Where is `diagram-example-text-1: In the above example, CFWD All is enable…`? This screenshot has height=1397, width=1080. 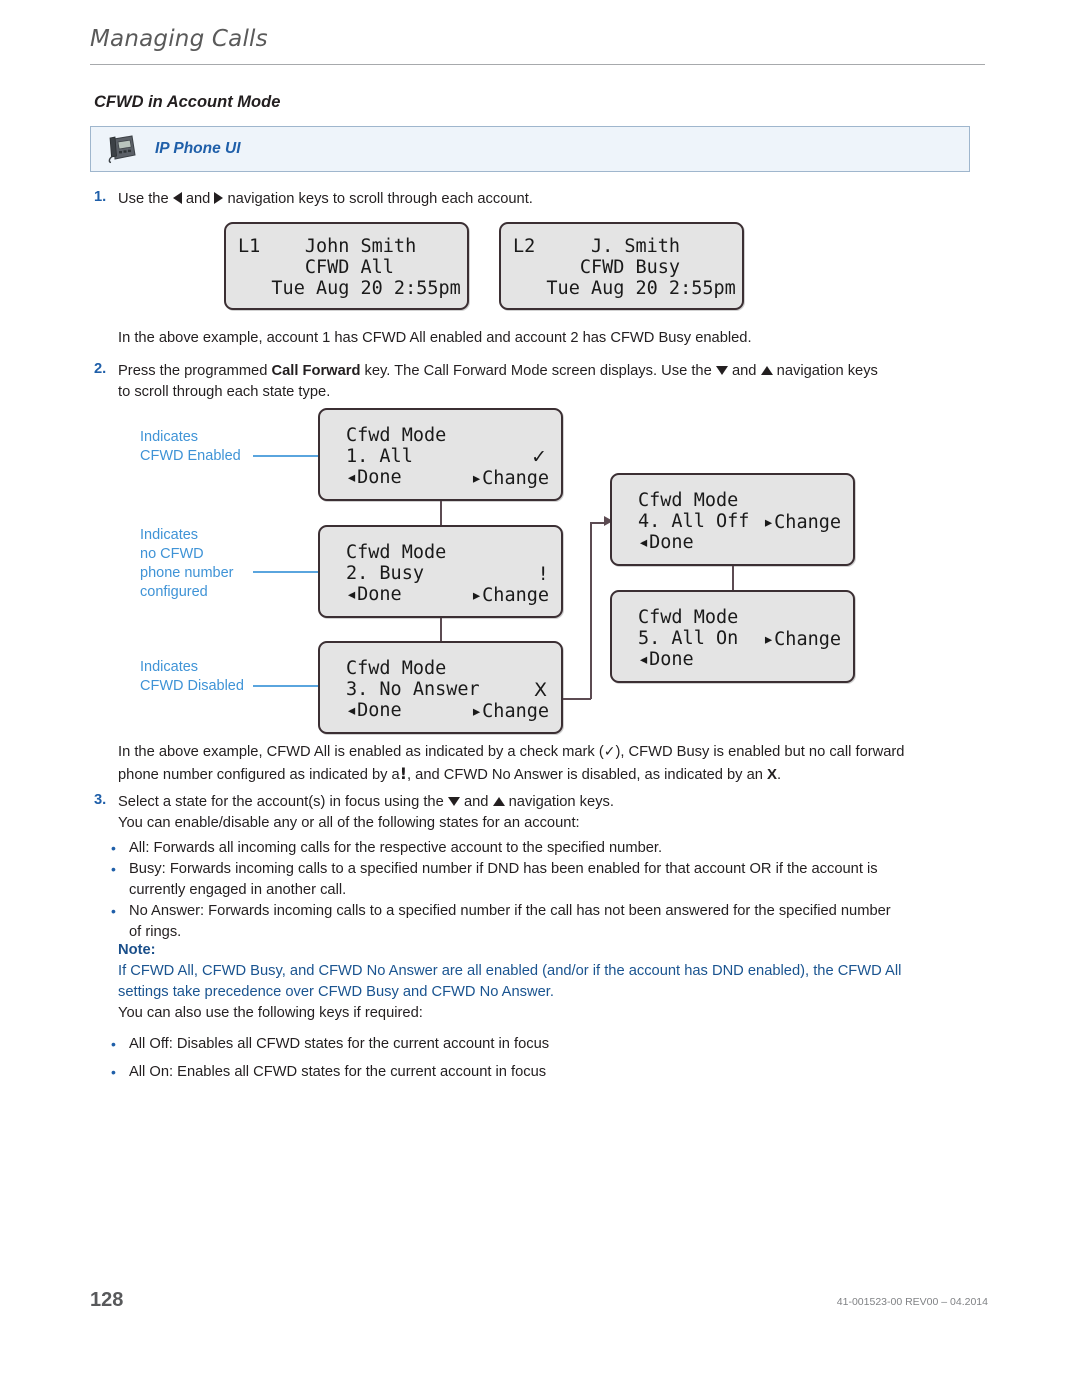
diagram-example-text-1: In the above example, CFWD All is enable… is located at coordinates (361, 752).